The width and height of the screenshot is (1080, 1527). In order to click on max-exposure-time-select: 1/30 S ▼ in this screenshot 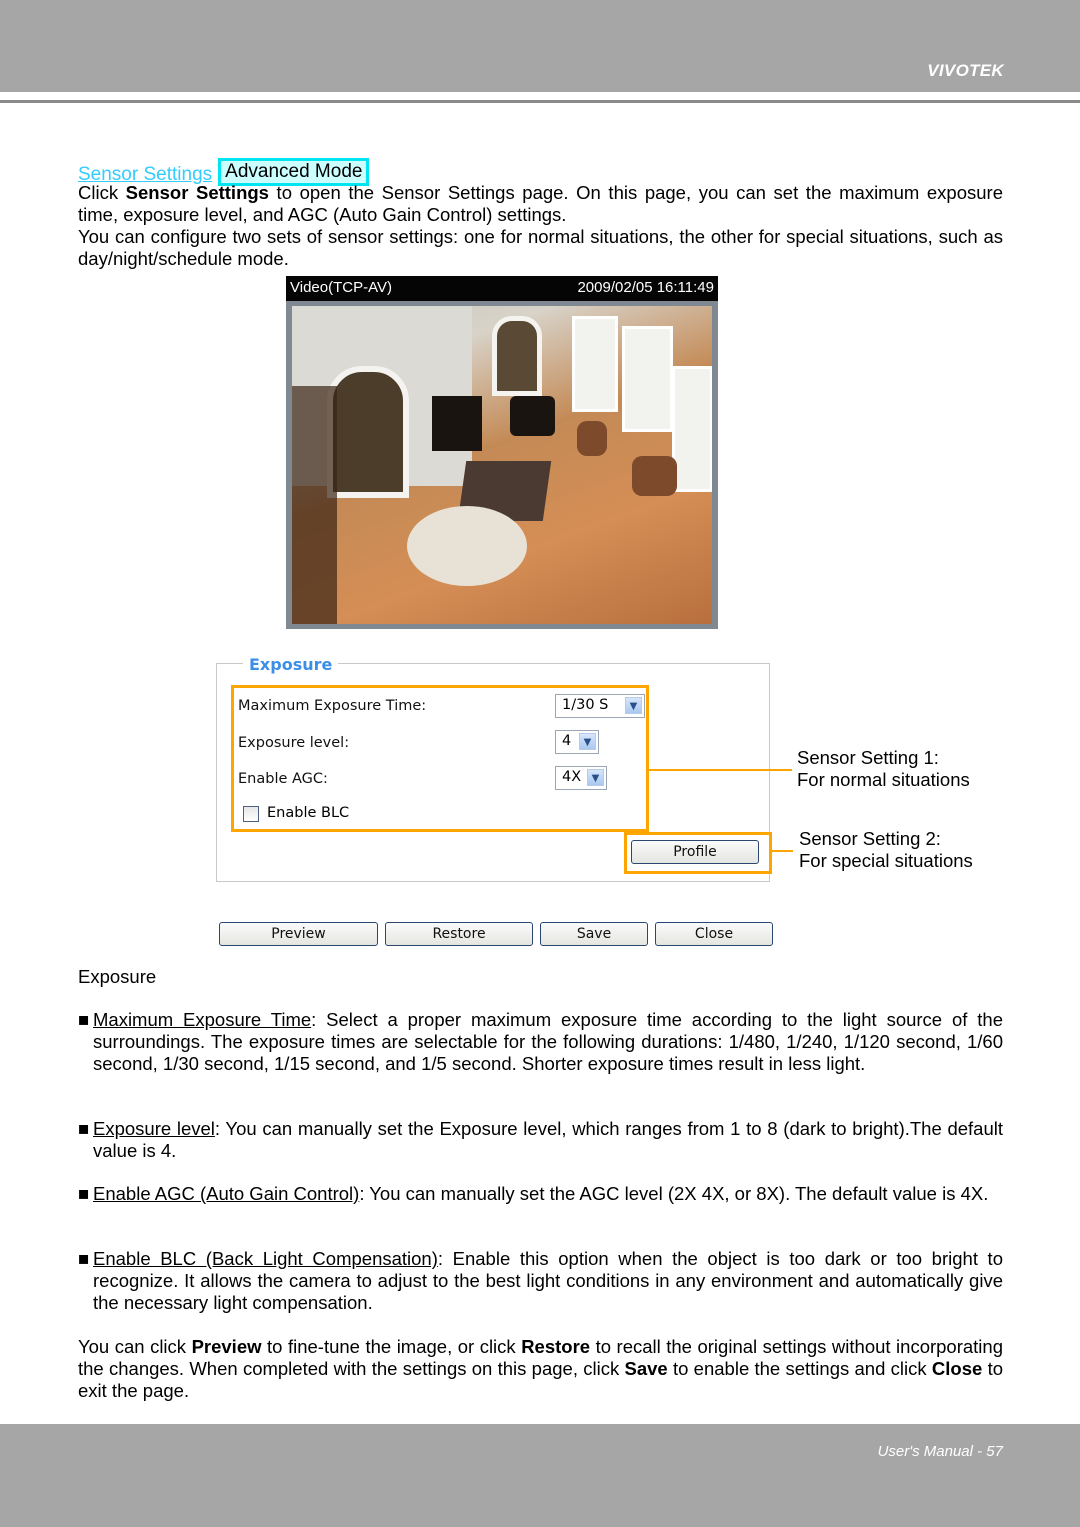, I will do `click(600, 706)`.